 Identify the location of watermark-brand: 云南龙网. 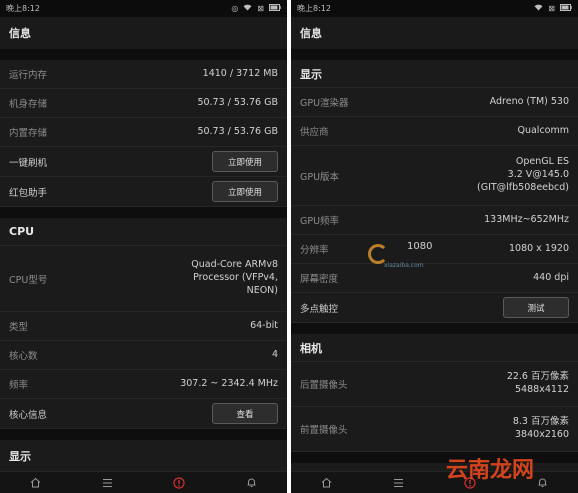
(490, 470).